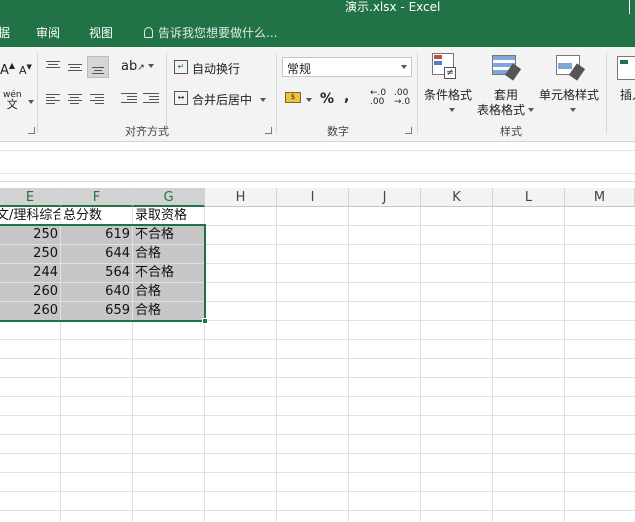  What do you see at coordinates (327, 99) in the screenshot?
I see `percent-style-button: %` at bounding box center [327, 99].